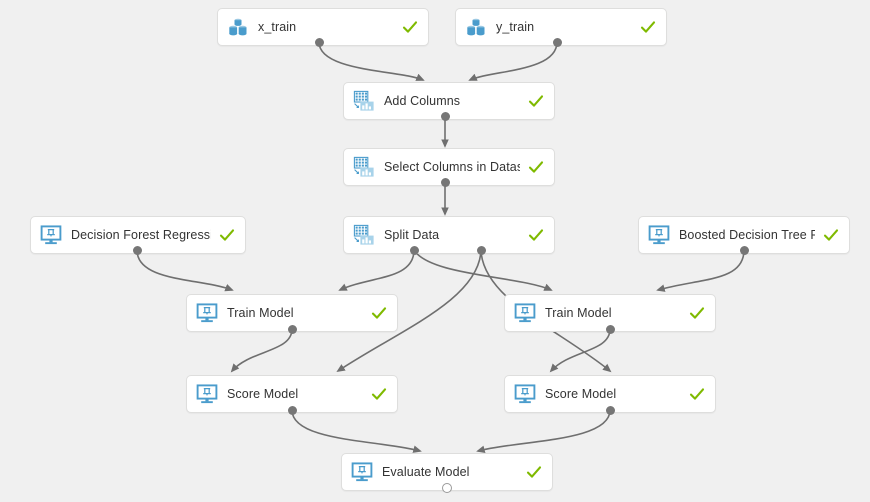  I want to click on node-label: Add Columns, so click(422, 101).